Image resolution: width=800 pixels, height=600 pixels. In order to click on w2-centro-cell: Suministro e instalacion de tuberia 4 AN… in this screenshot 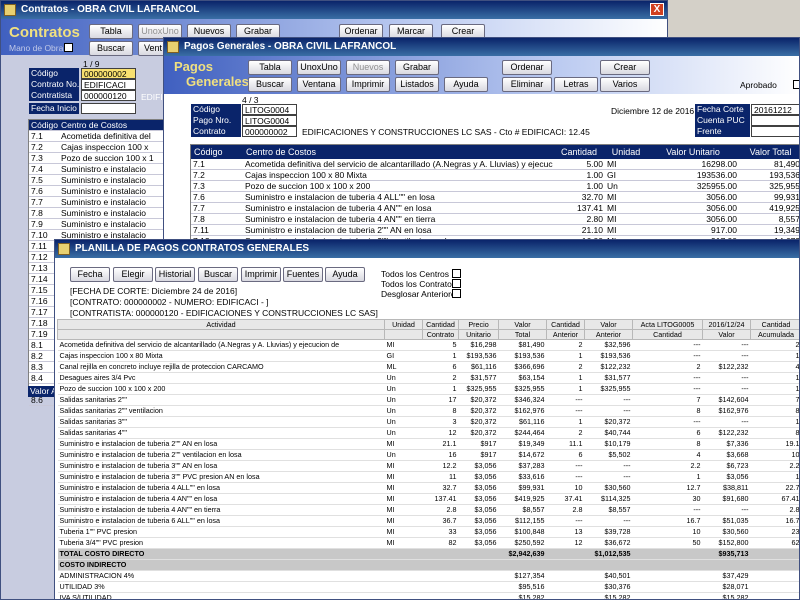, I will do `click(398, 219)`.